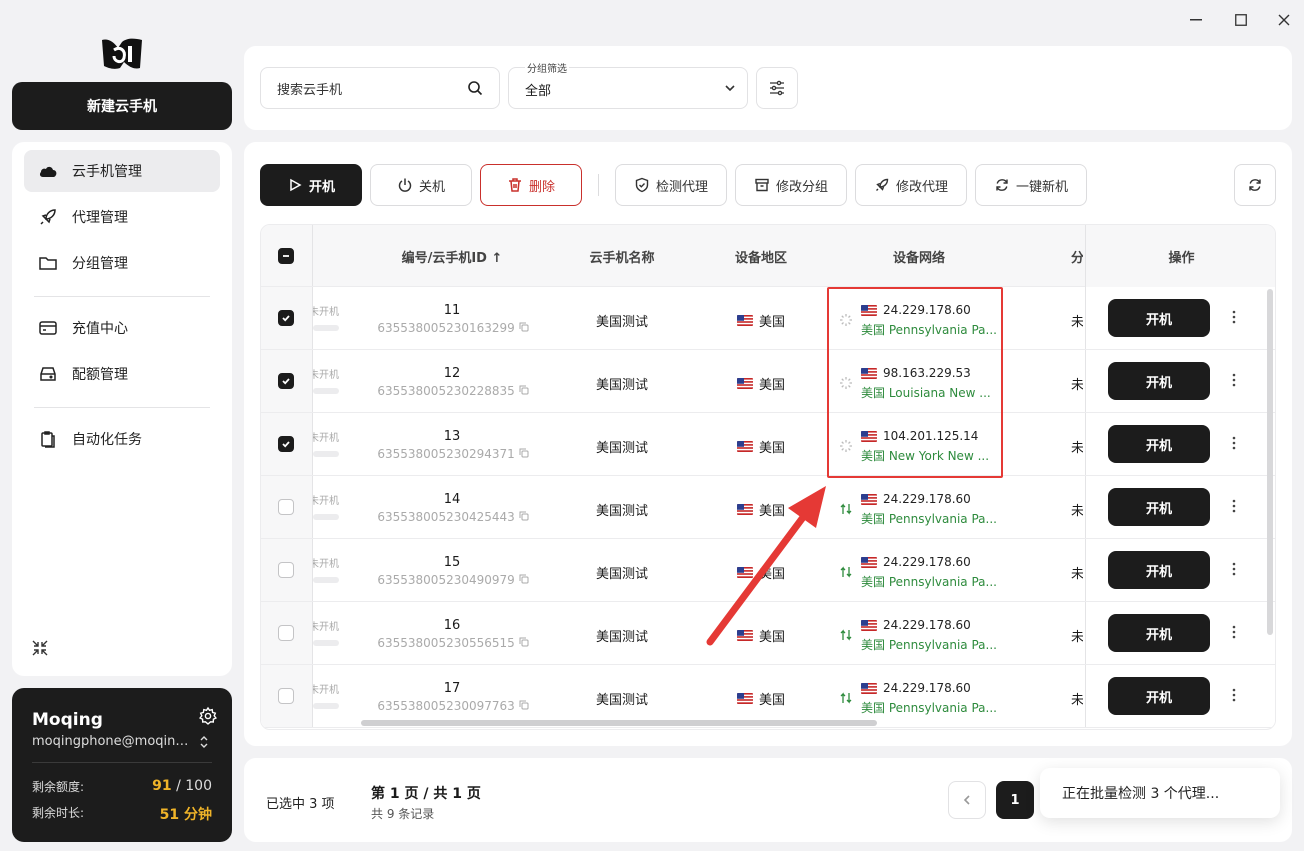 The width and height of the screenshot is (1304, 851). I want to click on group-filter-select: 分组筛选 全部, so click(628, 84).